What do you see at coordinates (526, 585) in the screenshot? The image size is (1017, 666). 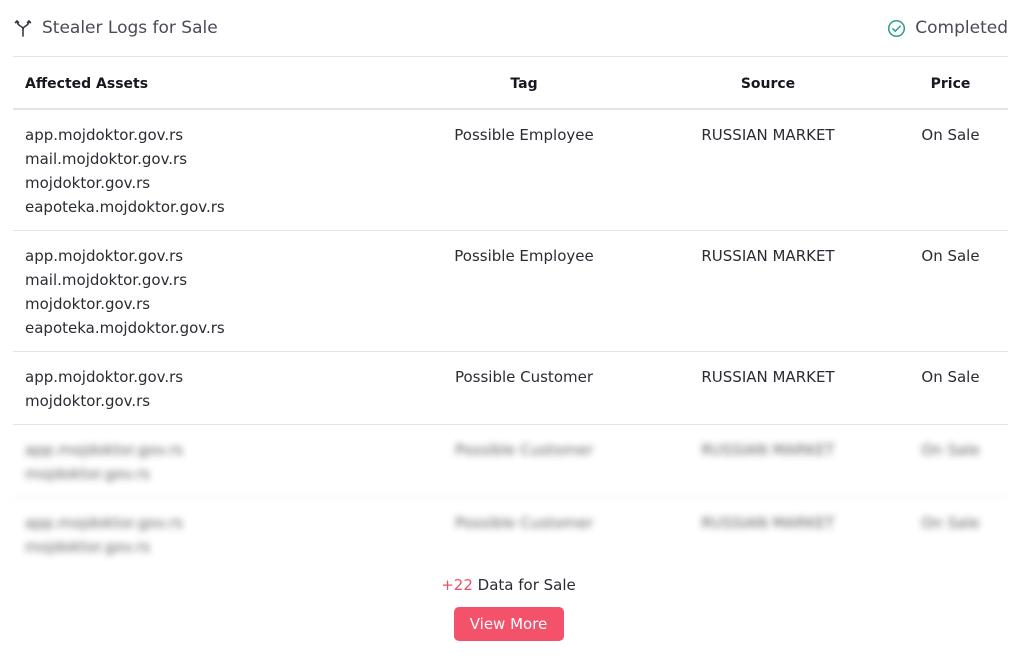 I see `more-data-label: Data for Sale` at bounding box center [526, 585].